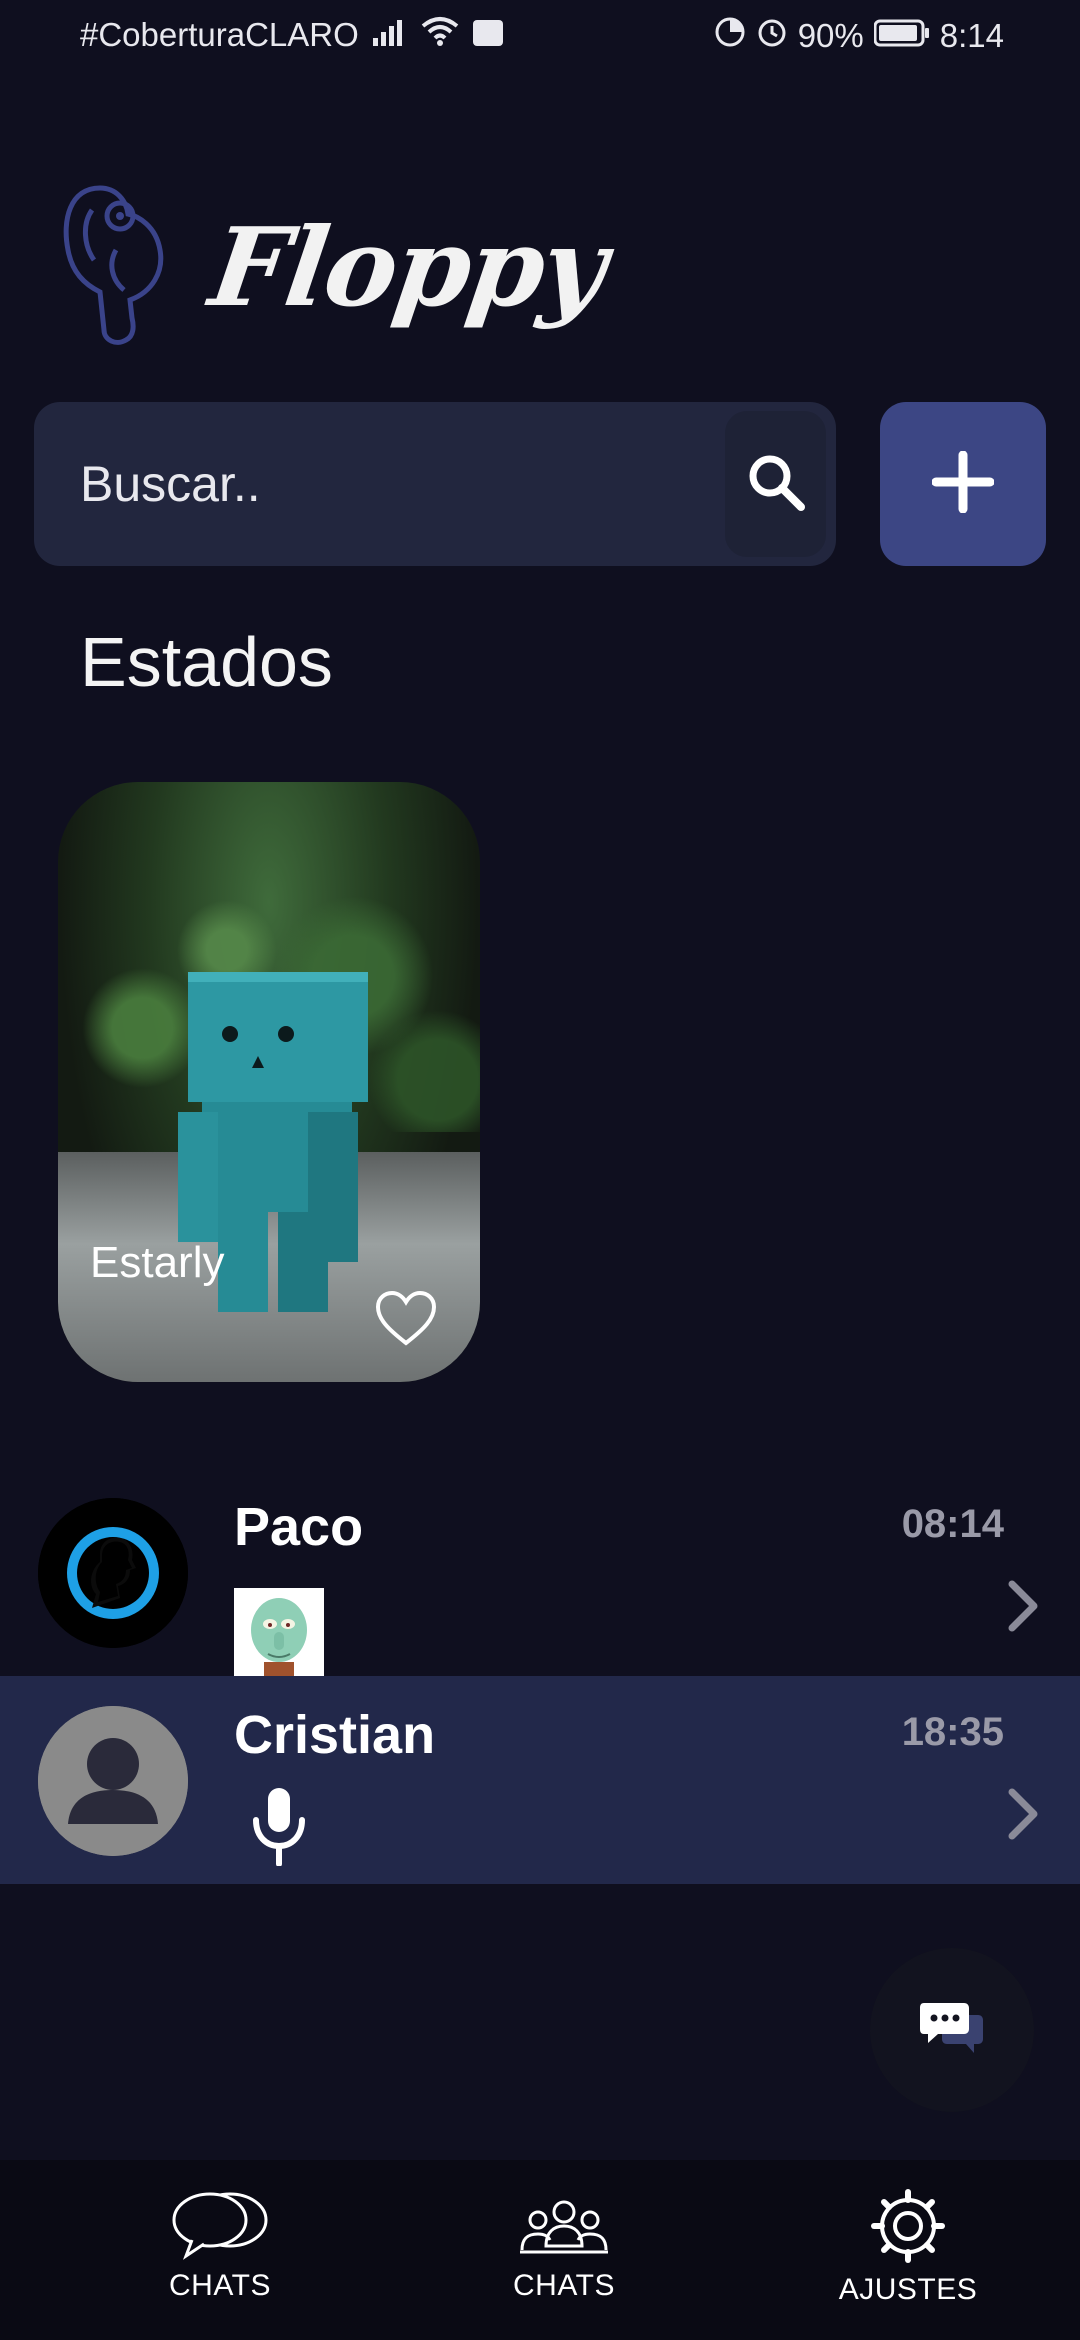  Describe the element at coordinates (440, 35) in the screenshot. I see `wifi-icon` at that location.